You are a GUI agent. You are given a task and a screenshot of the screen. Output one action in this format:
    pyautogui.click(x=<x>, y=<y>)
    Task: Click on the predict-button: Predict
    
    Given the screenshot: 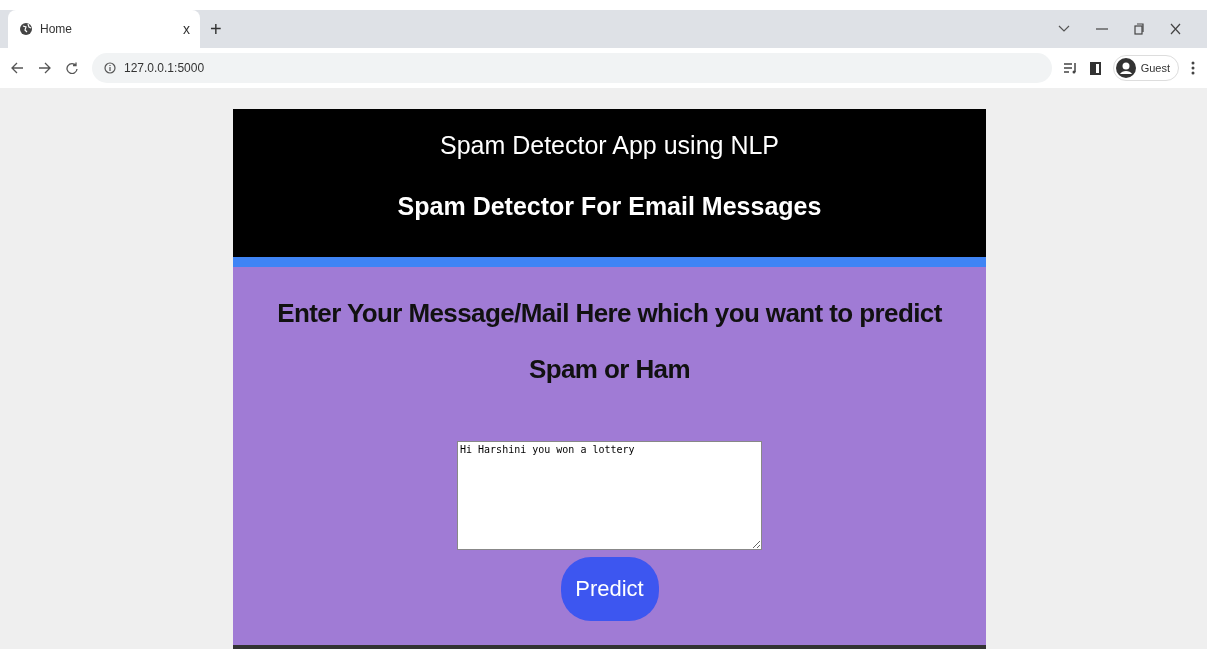 What is the action you would take?
    pyautogui.click(x=609, y=589)
    